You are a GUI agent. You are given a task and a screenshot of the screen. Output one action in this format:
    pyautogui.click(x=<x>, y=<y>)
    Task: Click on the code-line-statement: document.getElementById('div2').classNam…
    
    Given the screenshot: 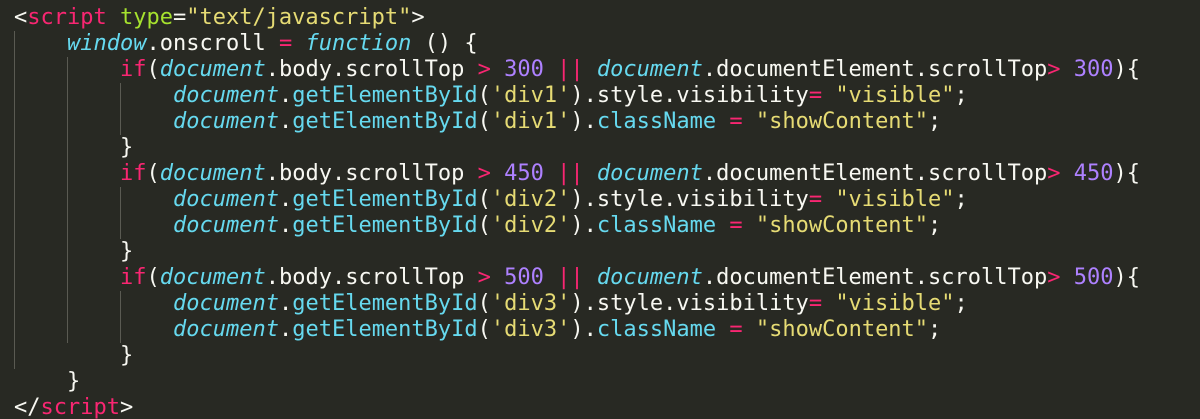 What is the action you would take?
    pyautogui.click(x=557, y=225)
    